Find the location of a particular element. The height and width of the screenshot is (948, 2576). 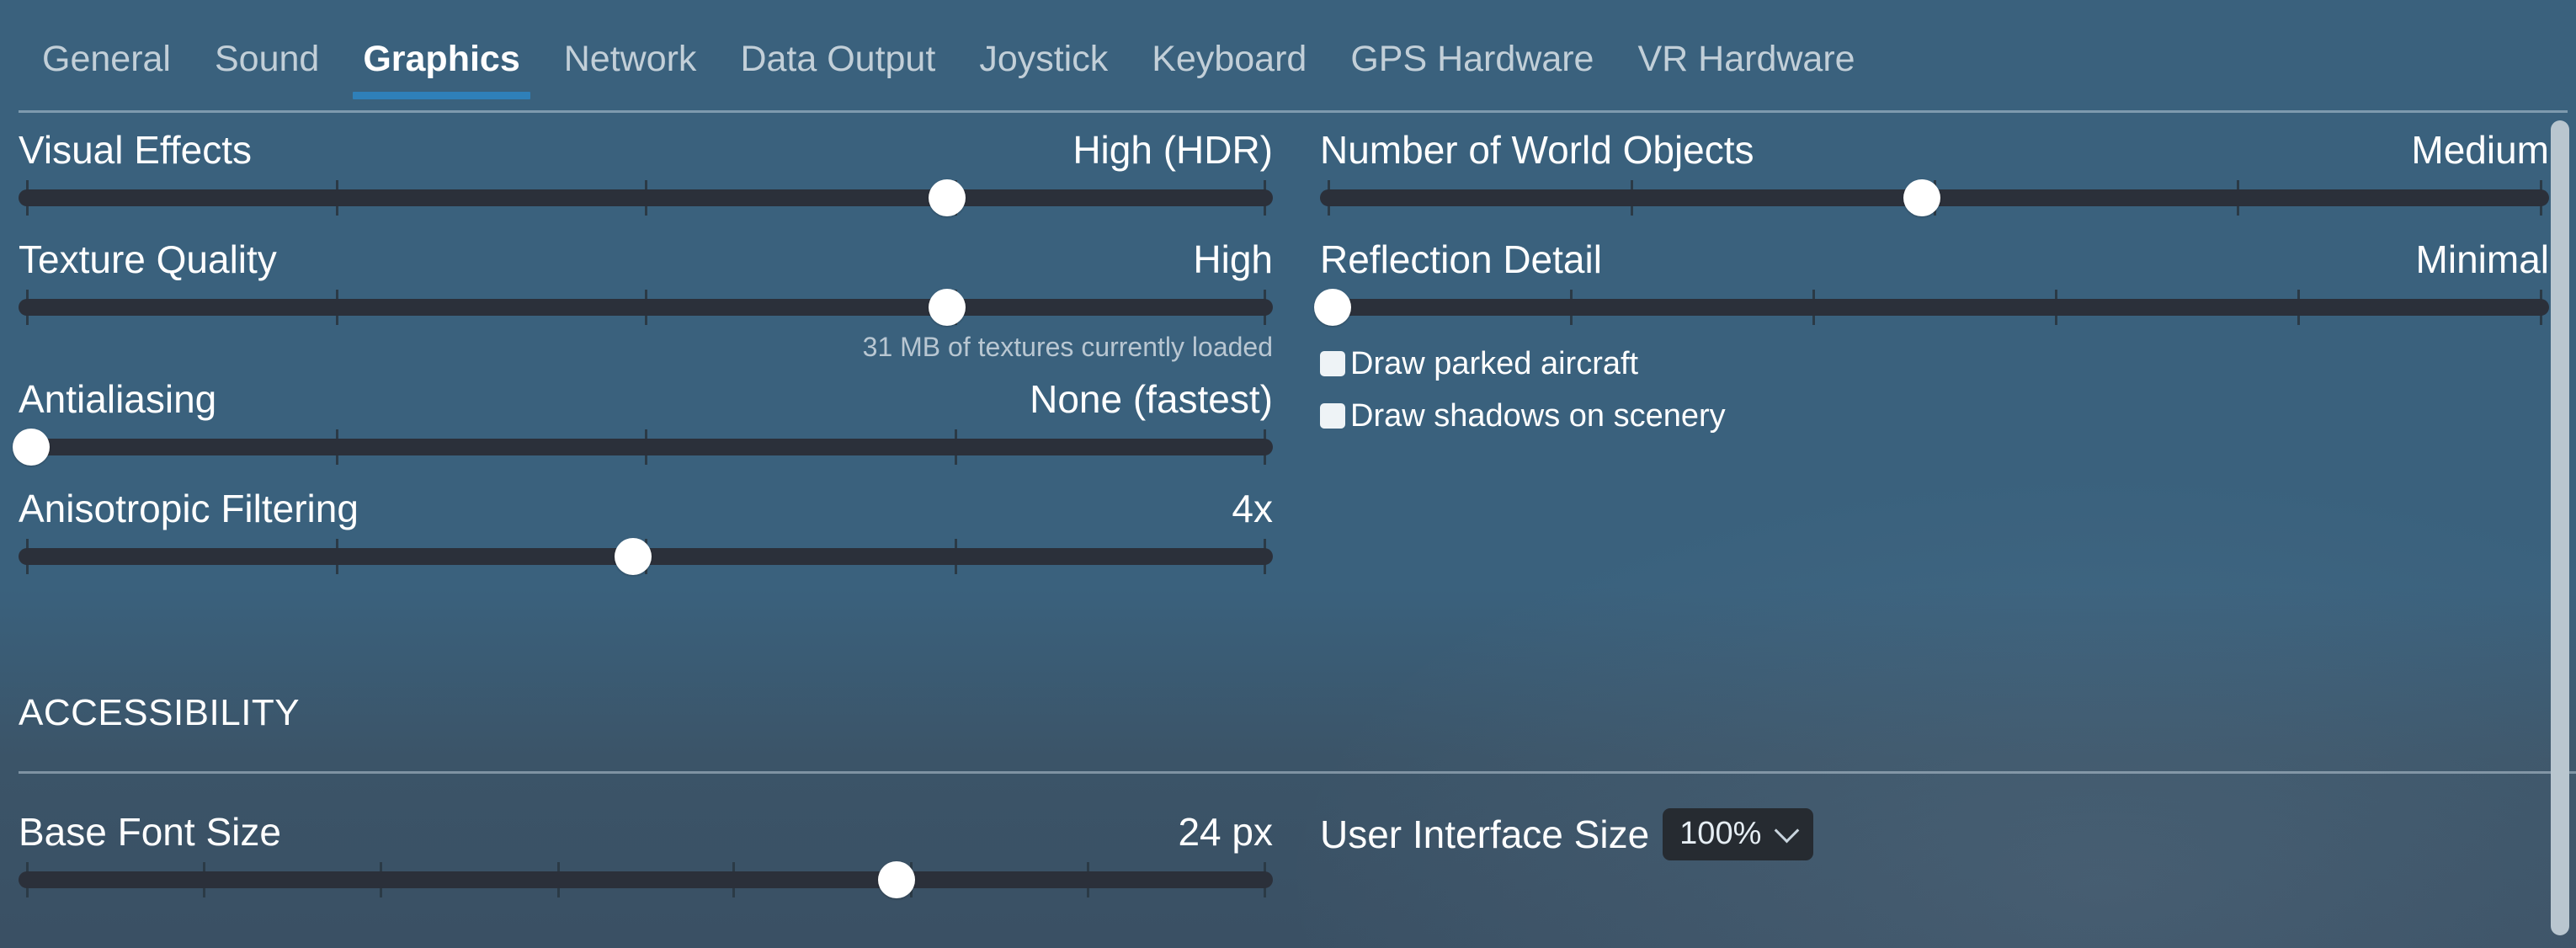

tab-graphics: Graphics is located at coordinates (442, 68).